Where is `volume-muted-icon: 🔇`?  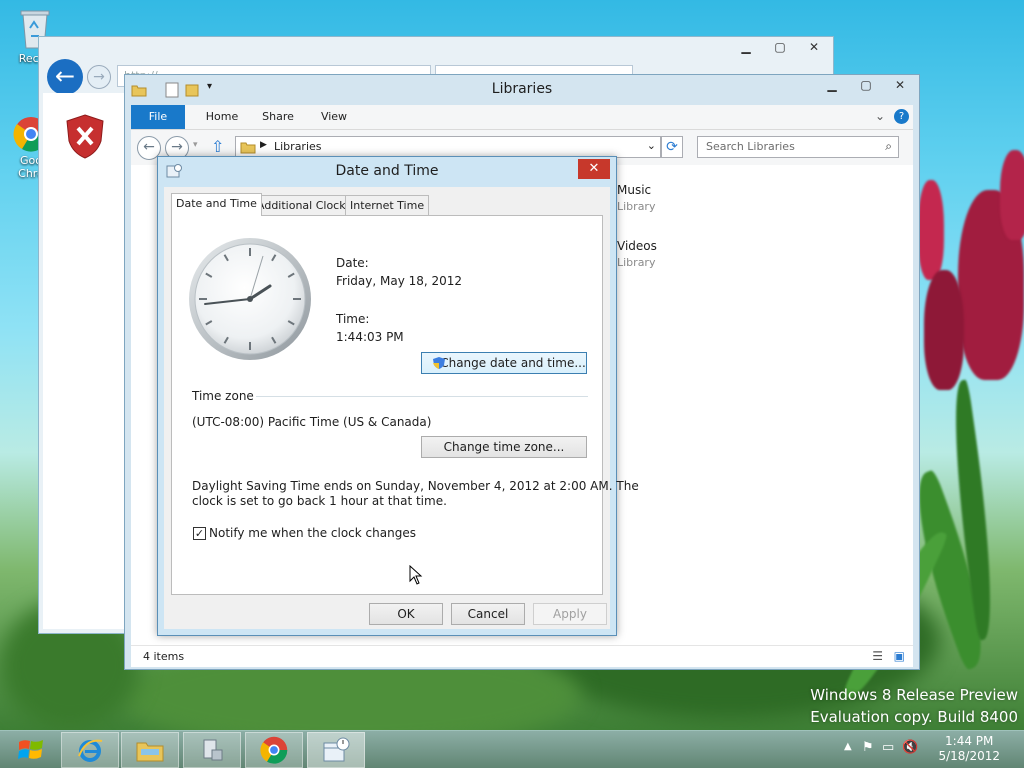
volume-muted-icon: 🔇 is located at coordinates (910, 747).